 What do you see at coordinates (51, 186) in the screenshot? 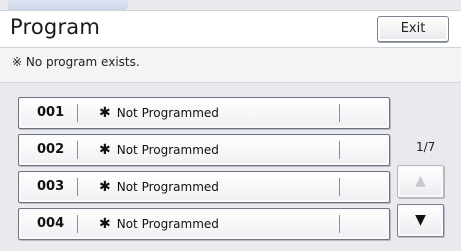
I see `program-number: 003` at bounding box center [51, 186].